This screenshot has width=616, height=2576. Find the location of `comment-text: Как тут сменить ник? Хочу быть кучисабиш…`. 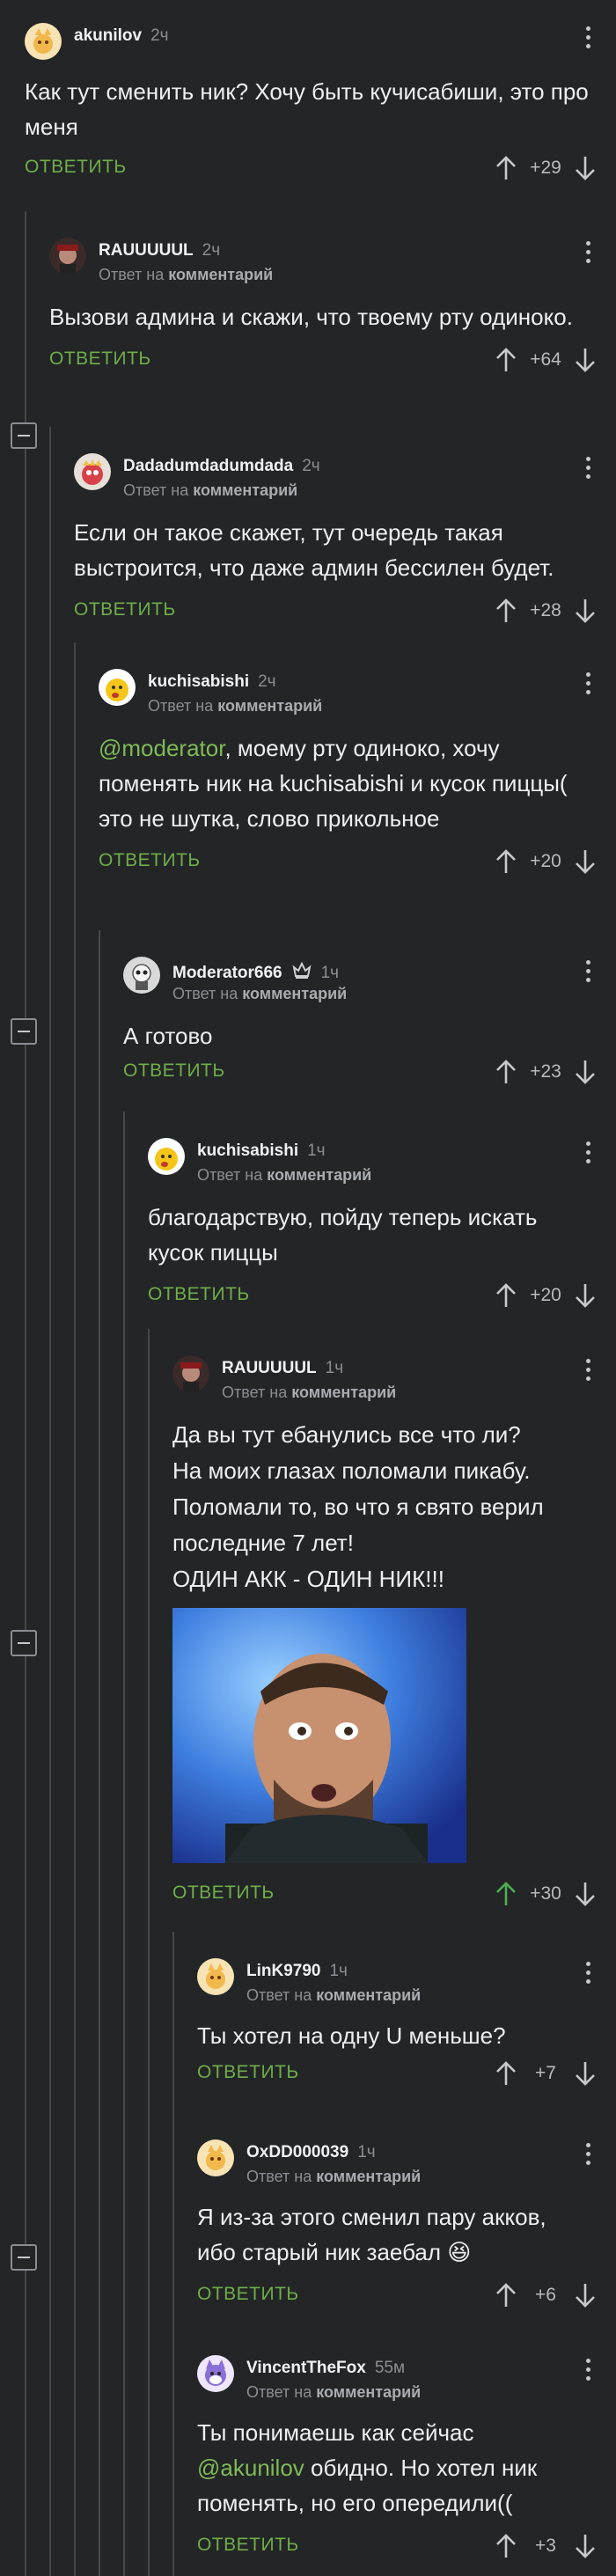

comment-text: Как тут сменить ник? Хочу быть кучисабиш… is located at coordinates (307, 109).